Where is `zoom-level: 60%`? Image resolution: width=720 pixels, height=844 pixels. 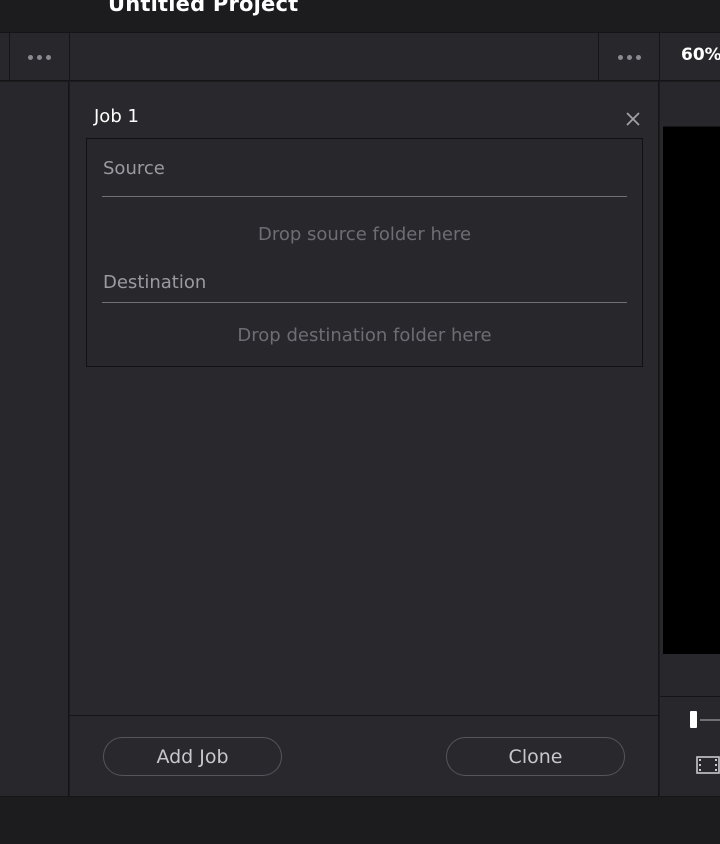 zoom-level: 60% is located at coordinates (700, 55).